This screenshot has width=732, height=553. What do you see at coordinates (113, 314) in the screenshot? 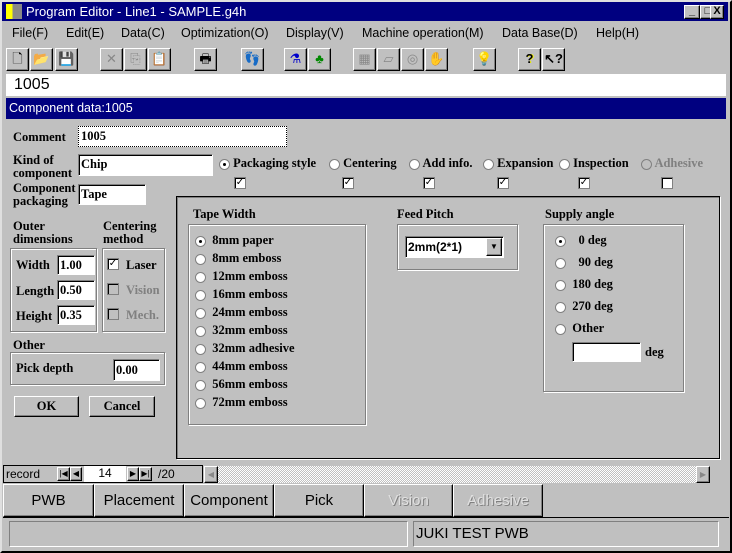
I see `mech-checkbox` at bounding box center [113, 314].